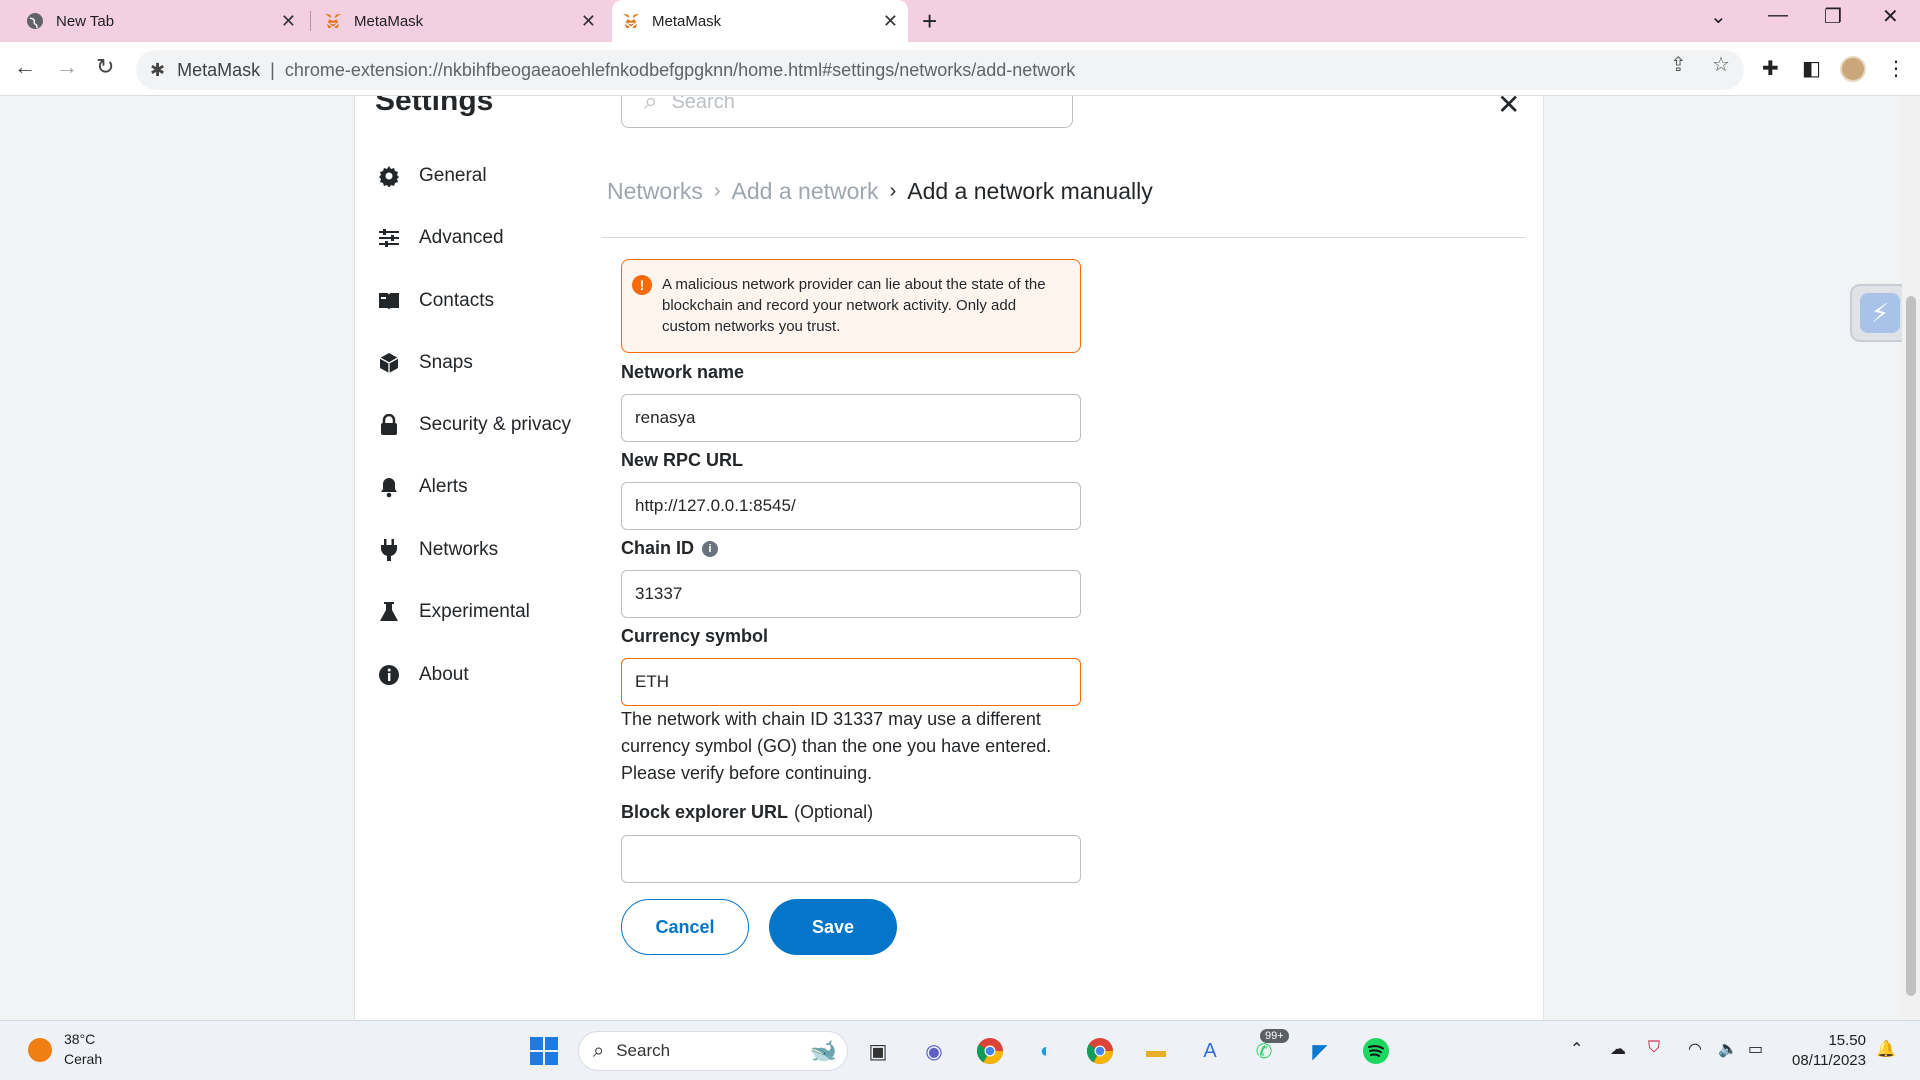 The width and height of the screenshot is (1920, 1080). Describe the element at coordinates (105, 67) in the screenshot. I see `reload-icon: ↻` at that location.